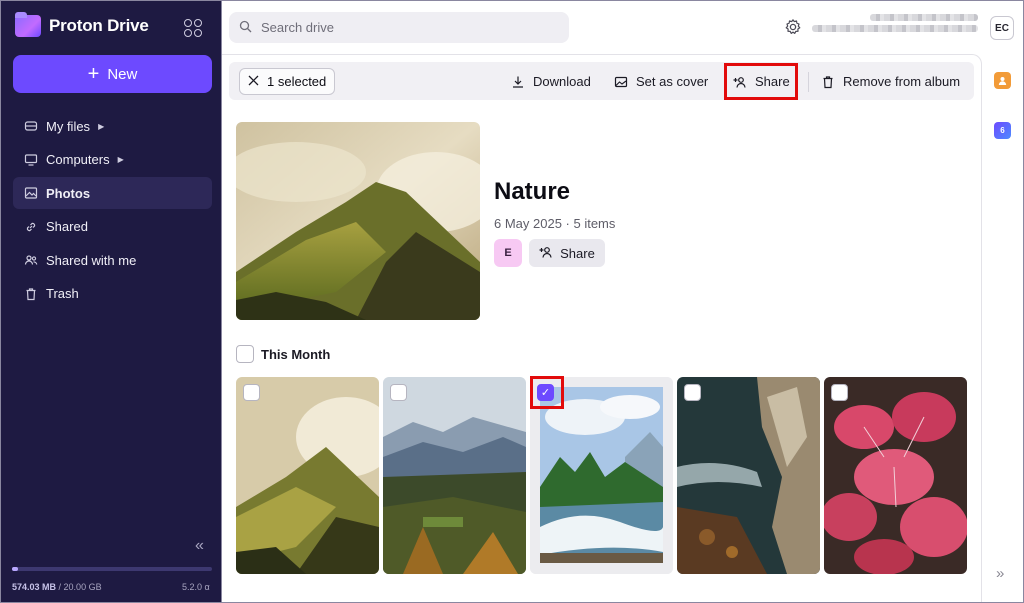 The width and height of the screenshot is (1024, 603). Describe the element at coordinates (895, 27) in the screenshot. I see `user-account-info` at that location.